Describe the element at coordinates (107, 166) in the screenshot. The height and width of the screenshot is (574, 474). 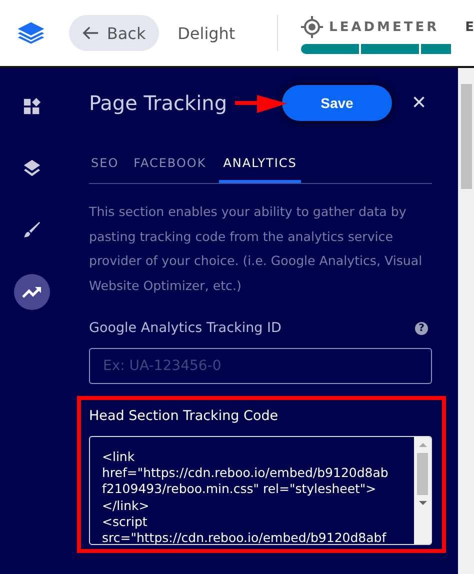
I see `tab: SEO` at that location.